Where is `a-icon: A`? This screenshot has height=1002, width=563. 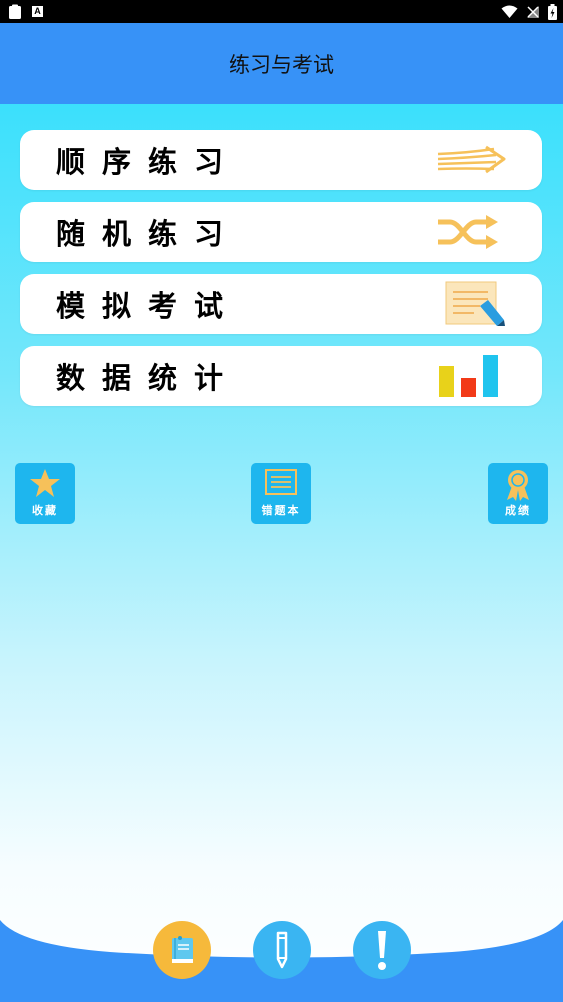
a-icon: A is located at coordinates (37, 11).